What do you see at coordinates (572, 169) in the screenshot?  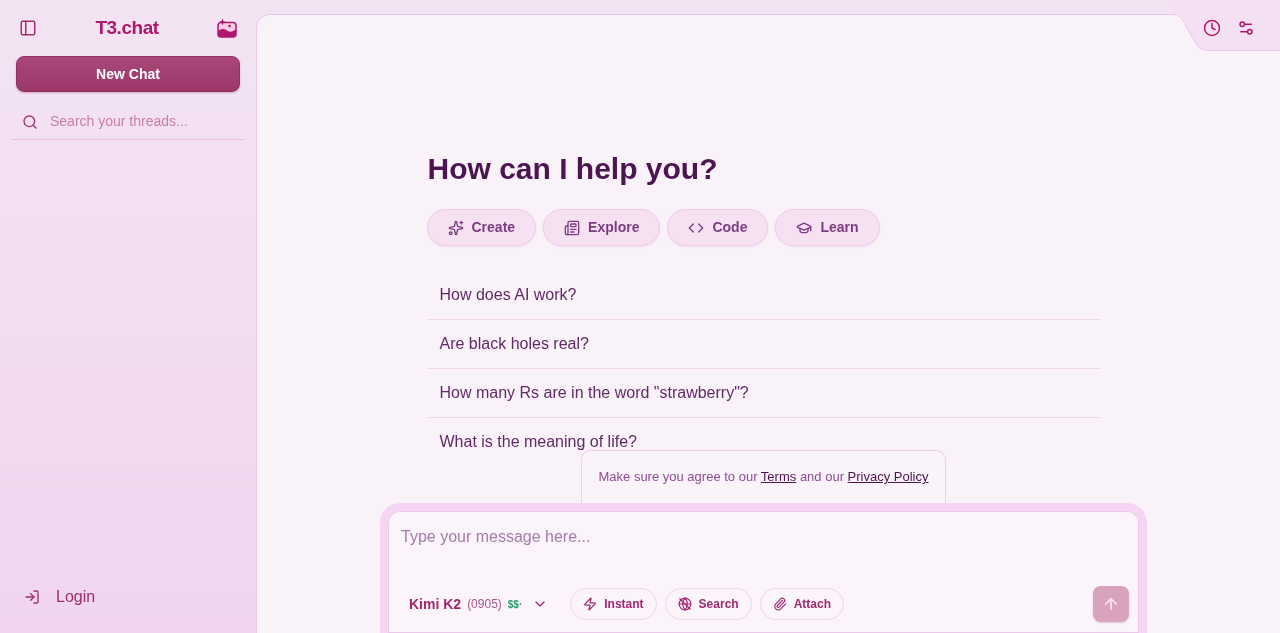 I see `welcome-heading: How can I help you?` at bounding box center [572, 169].